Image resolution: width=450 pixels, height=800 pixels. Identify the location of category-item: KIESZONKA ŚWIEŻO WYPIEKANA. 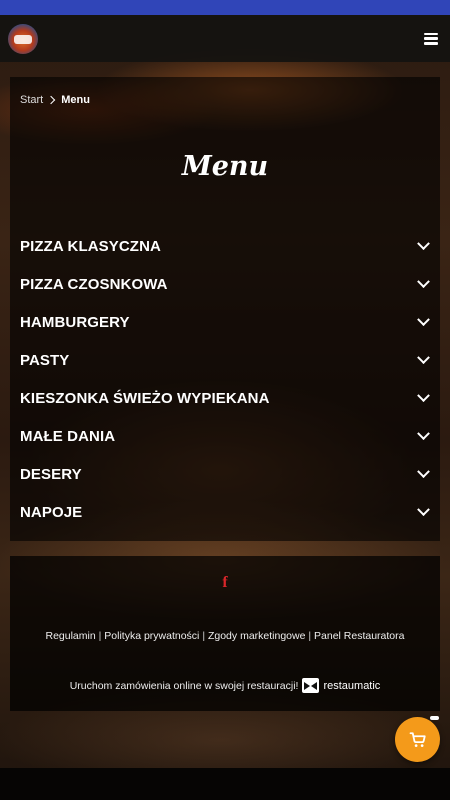
(225, 398).